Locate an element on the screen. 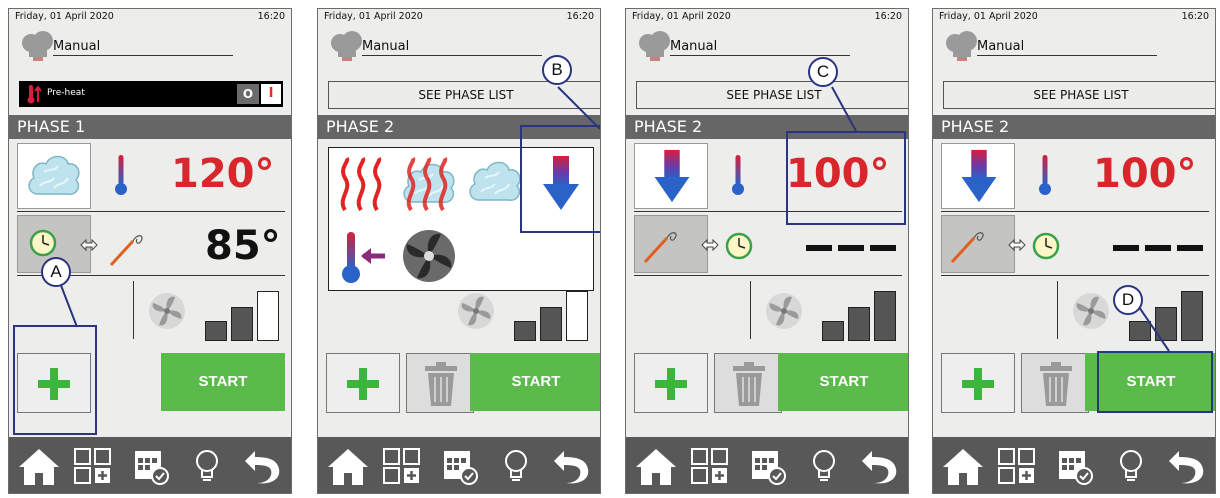 This screenshot has height=498, width=1220. combi-icon is located at coordinates (429, 184).